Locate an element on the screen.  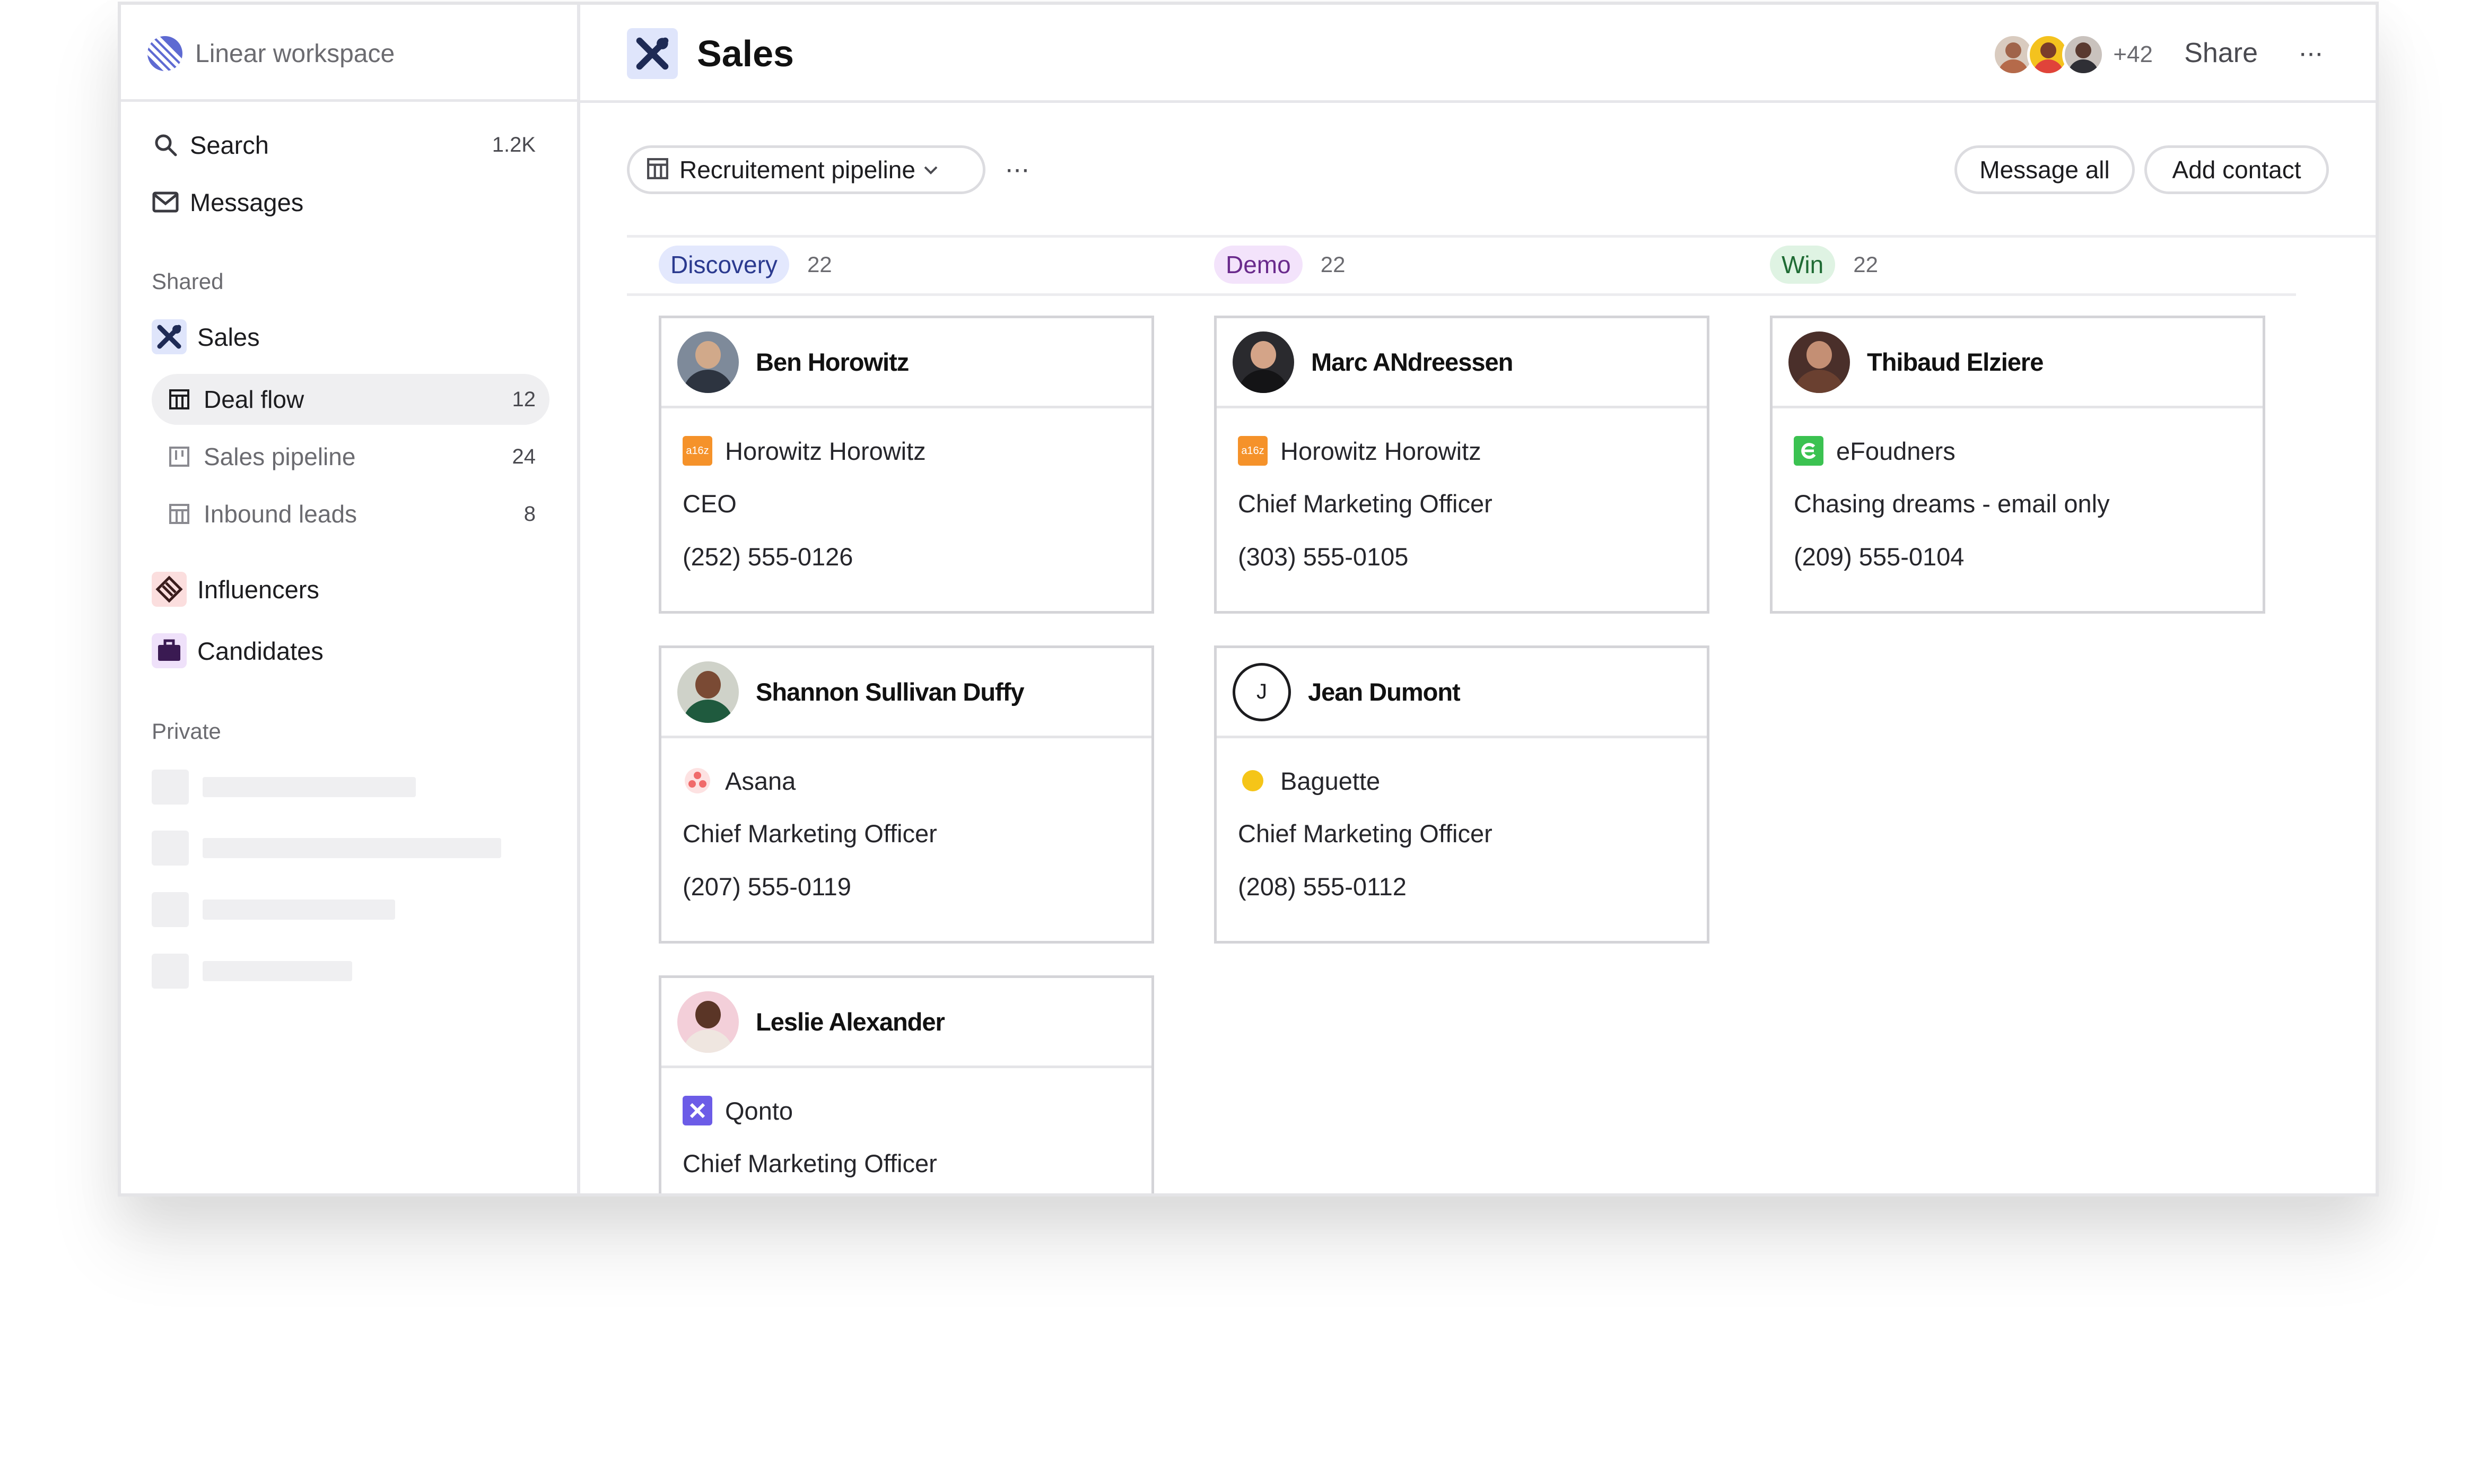
members-more-count: +42 is located at coordinates (2133, 54).